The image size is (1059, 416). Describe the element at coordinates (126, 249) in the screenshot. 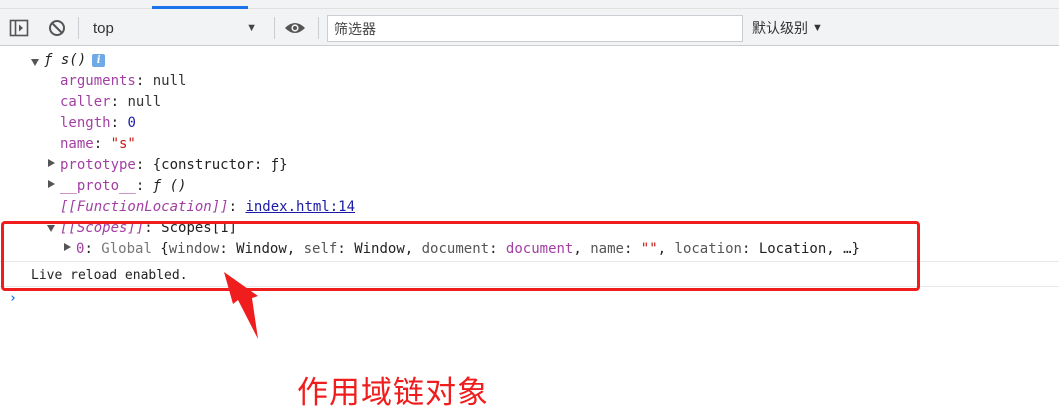

I see `scope-label: Global` at that location.